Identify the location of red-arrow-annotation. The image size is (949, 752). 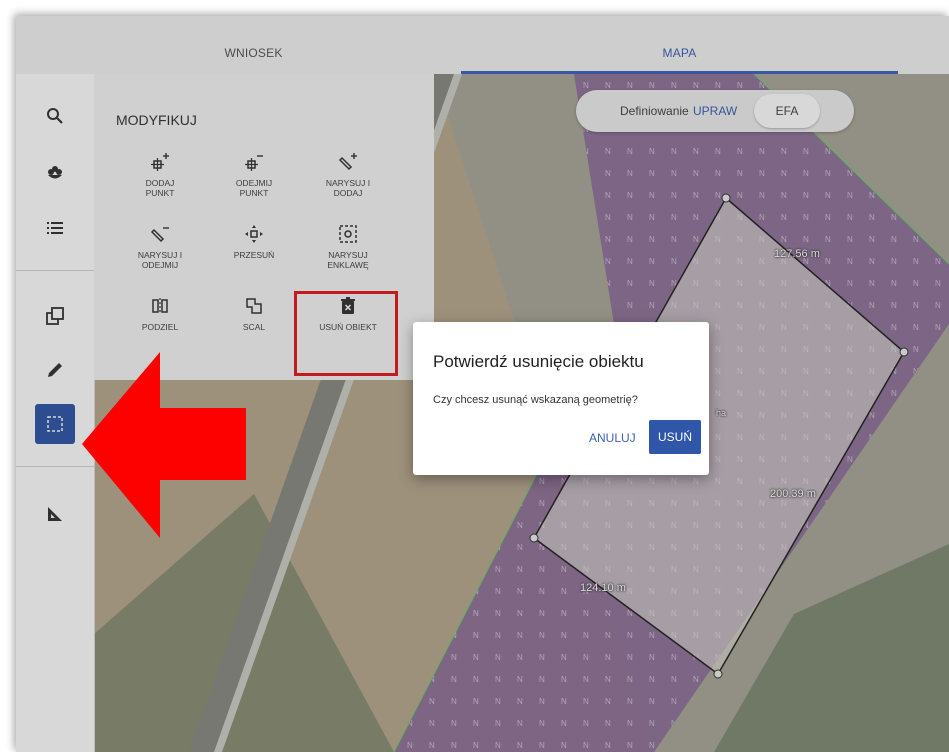
(164, 445).